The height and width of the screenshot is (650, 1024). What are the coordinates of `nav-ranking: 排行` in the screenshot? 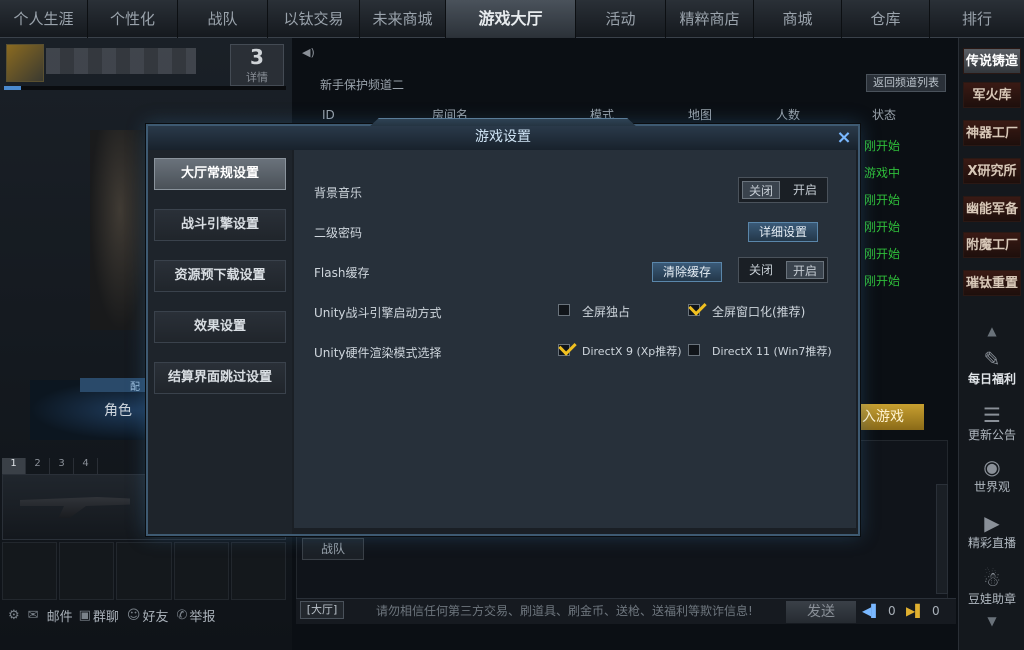 It's located at (977, 19).